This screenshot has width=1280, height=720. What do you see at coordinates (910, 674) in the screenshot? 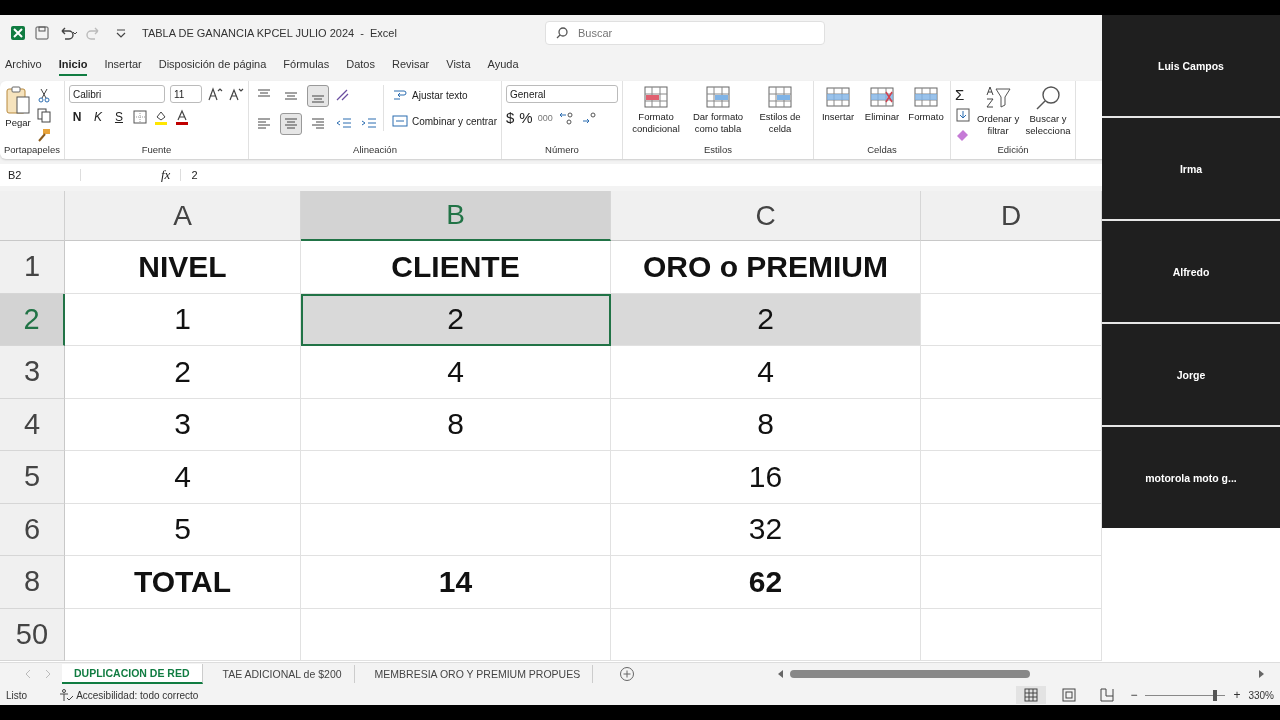
I see `scrollbar-thumb` at bounding box center [910, 674].